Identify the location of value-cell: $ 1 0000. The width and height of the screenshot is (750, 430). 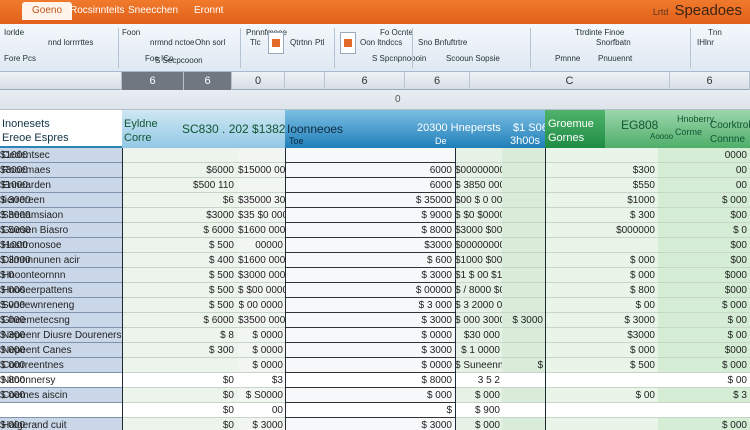
(478, 350).